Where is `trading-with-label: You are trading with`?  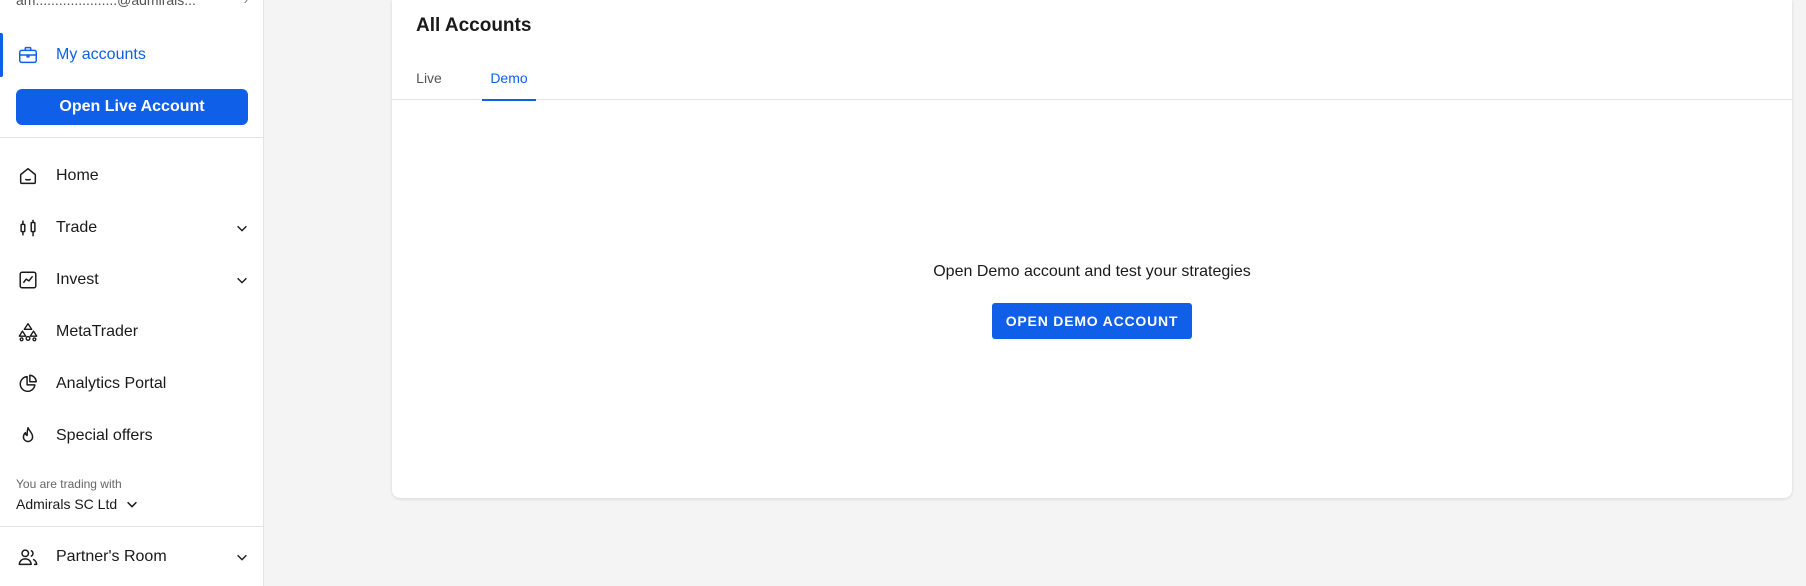 trading-with-label: You are trading with is located at coordinates (69, 484).